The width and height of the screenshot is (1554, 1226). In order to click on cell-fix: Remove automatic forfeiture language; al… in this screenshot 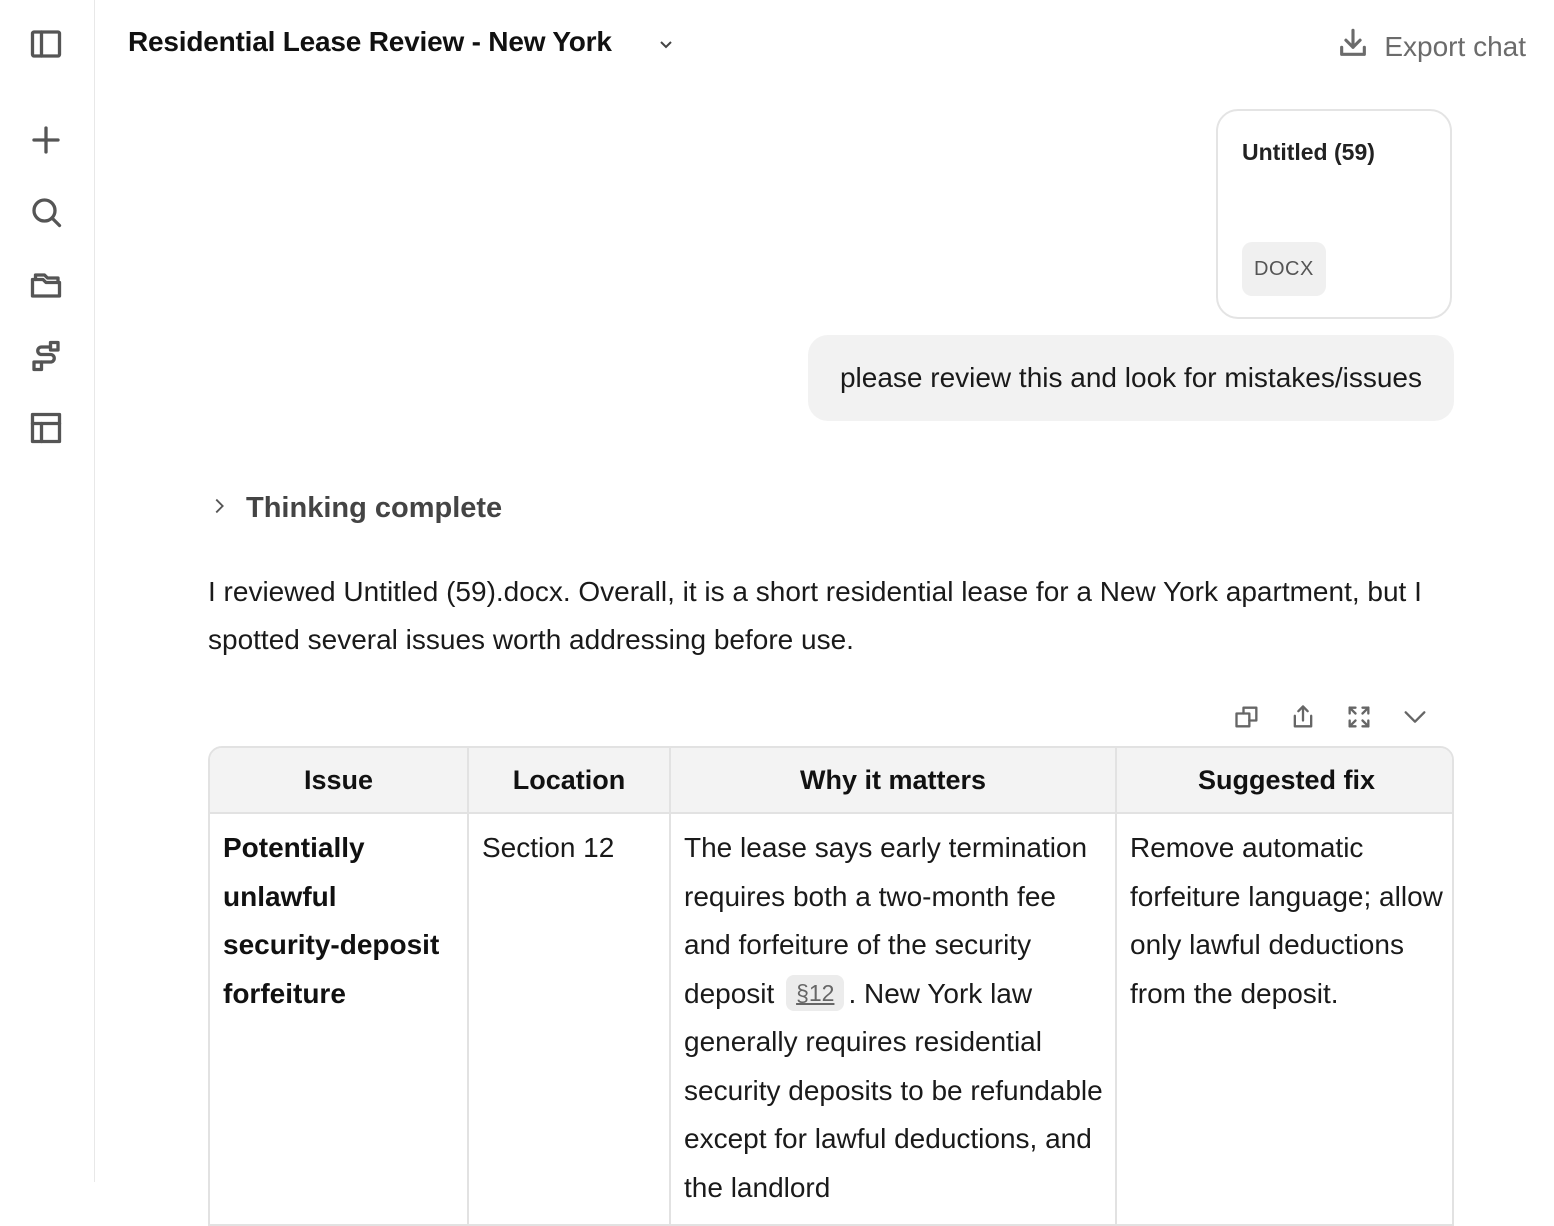, I will do `click(1286, 920)`.